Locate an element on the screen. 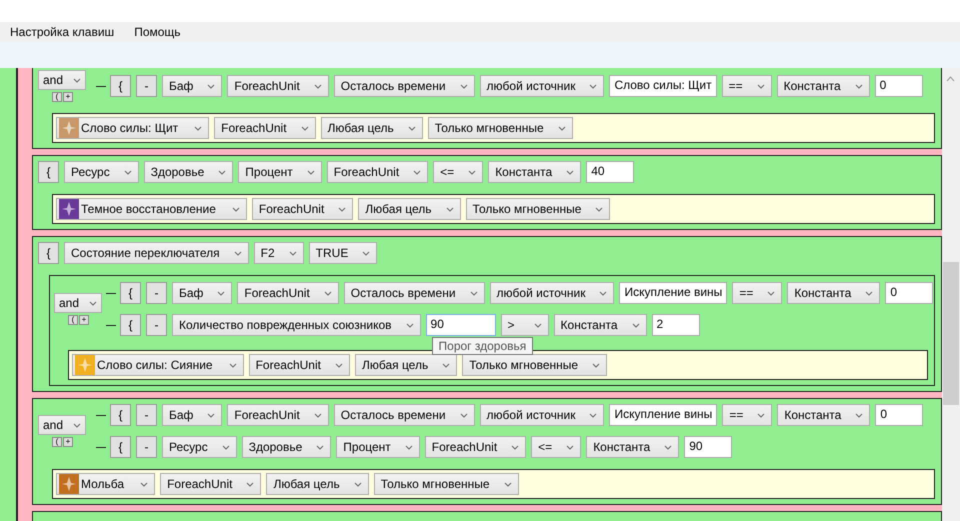 The image size is (960, 521). input-field: Слово силы: Щит is located at coordinates (663, 86).